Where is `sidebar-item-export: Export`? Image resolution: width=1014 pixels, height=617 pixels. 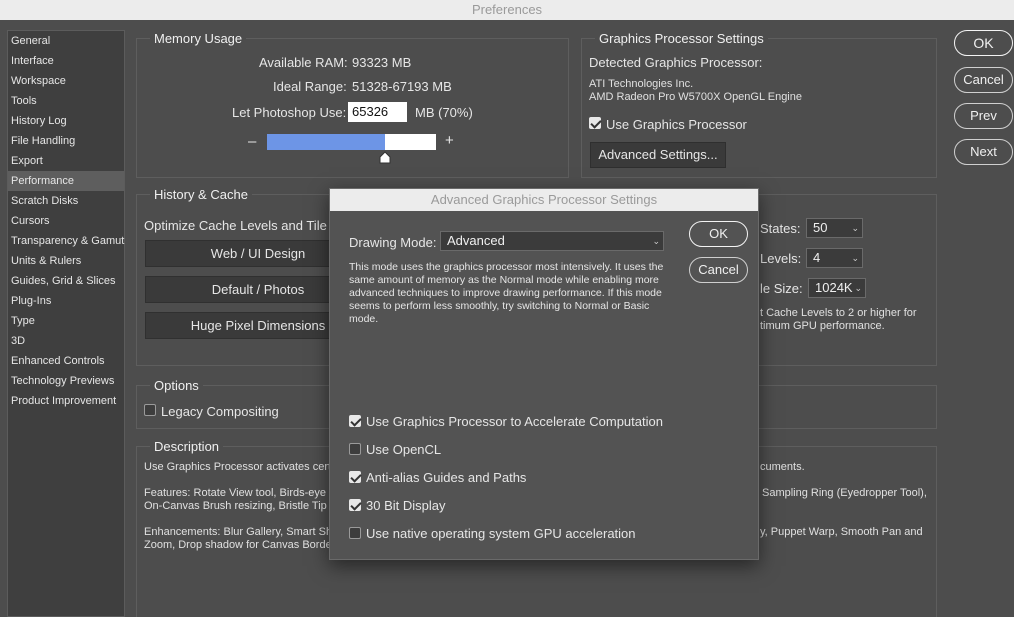
sidebar-item-export: Export is located at coordinates (66, 161).